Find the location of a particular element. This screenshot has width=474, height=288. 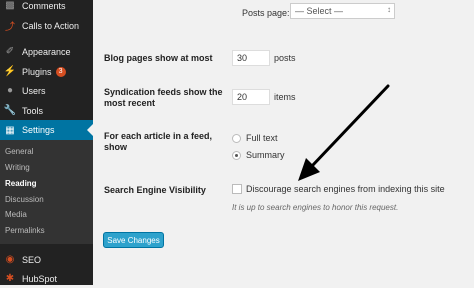

sidebar-item-users: ● Users is located at coordinates (46, 90).